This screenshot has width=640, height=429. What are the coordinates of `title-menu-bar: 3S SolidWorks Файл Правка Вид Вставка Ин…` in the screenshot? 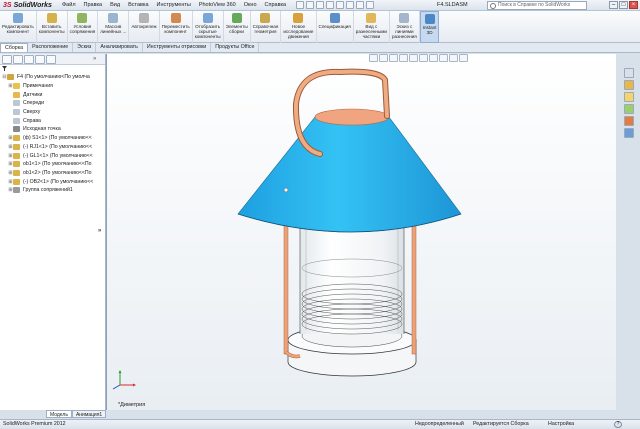 It's located at (320, 5).